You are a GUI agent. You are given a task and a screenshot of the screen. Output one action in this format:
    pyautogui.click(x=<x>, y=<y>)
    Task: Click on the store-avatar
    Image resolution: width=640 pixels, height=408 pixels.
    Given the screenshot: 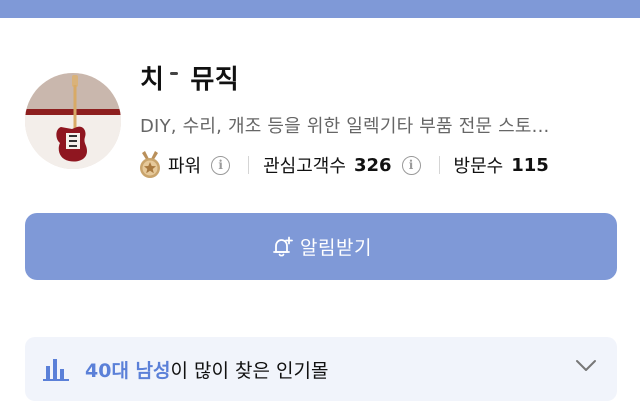 What is the action you would take?
    pyautogui.click(x=73, y=121)
    